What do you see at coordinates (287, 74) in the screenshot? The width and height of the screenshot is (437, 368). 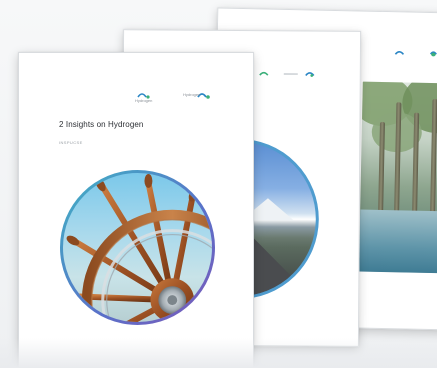 I see `middle-logo-icon` at bounding box center [287, 74].